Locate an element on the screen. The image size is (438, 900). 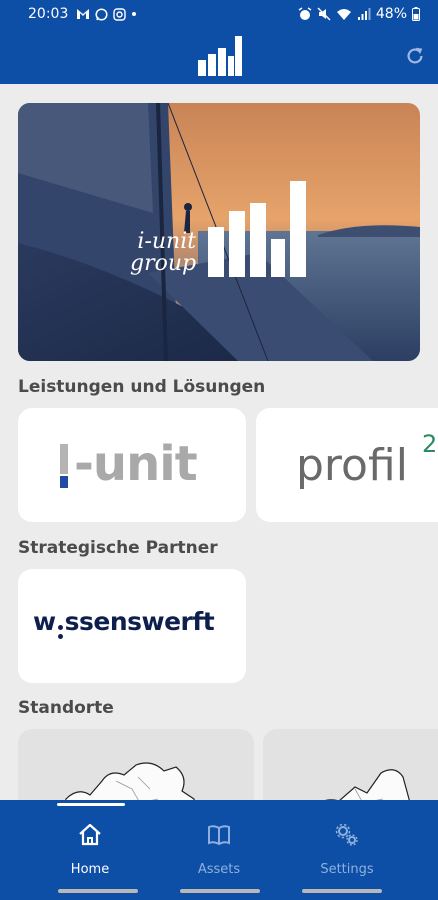
nav-settings: Settings is located at coordinates (347, 846).